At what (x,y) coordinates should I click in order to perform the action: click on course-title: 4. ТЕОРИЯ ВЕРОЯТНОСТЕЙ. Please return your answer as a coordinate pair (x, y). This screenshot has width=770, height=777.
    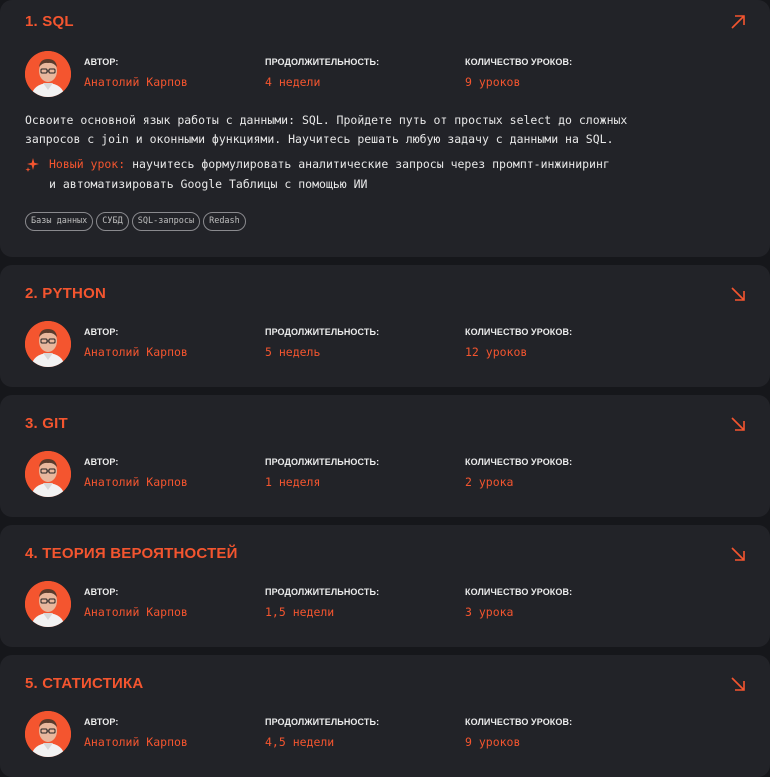
    Looking at the image, I should click on (131, 553).